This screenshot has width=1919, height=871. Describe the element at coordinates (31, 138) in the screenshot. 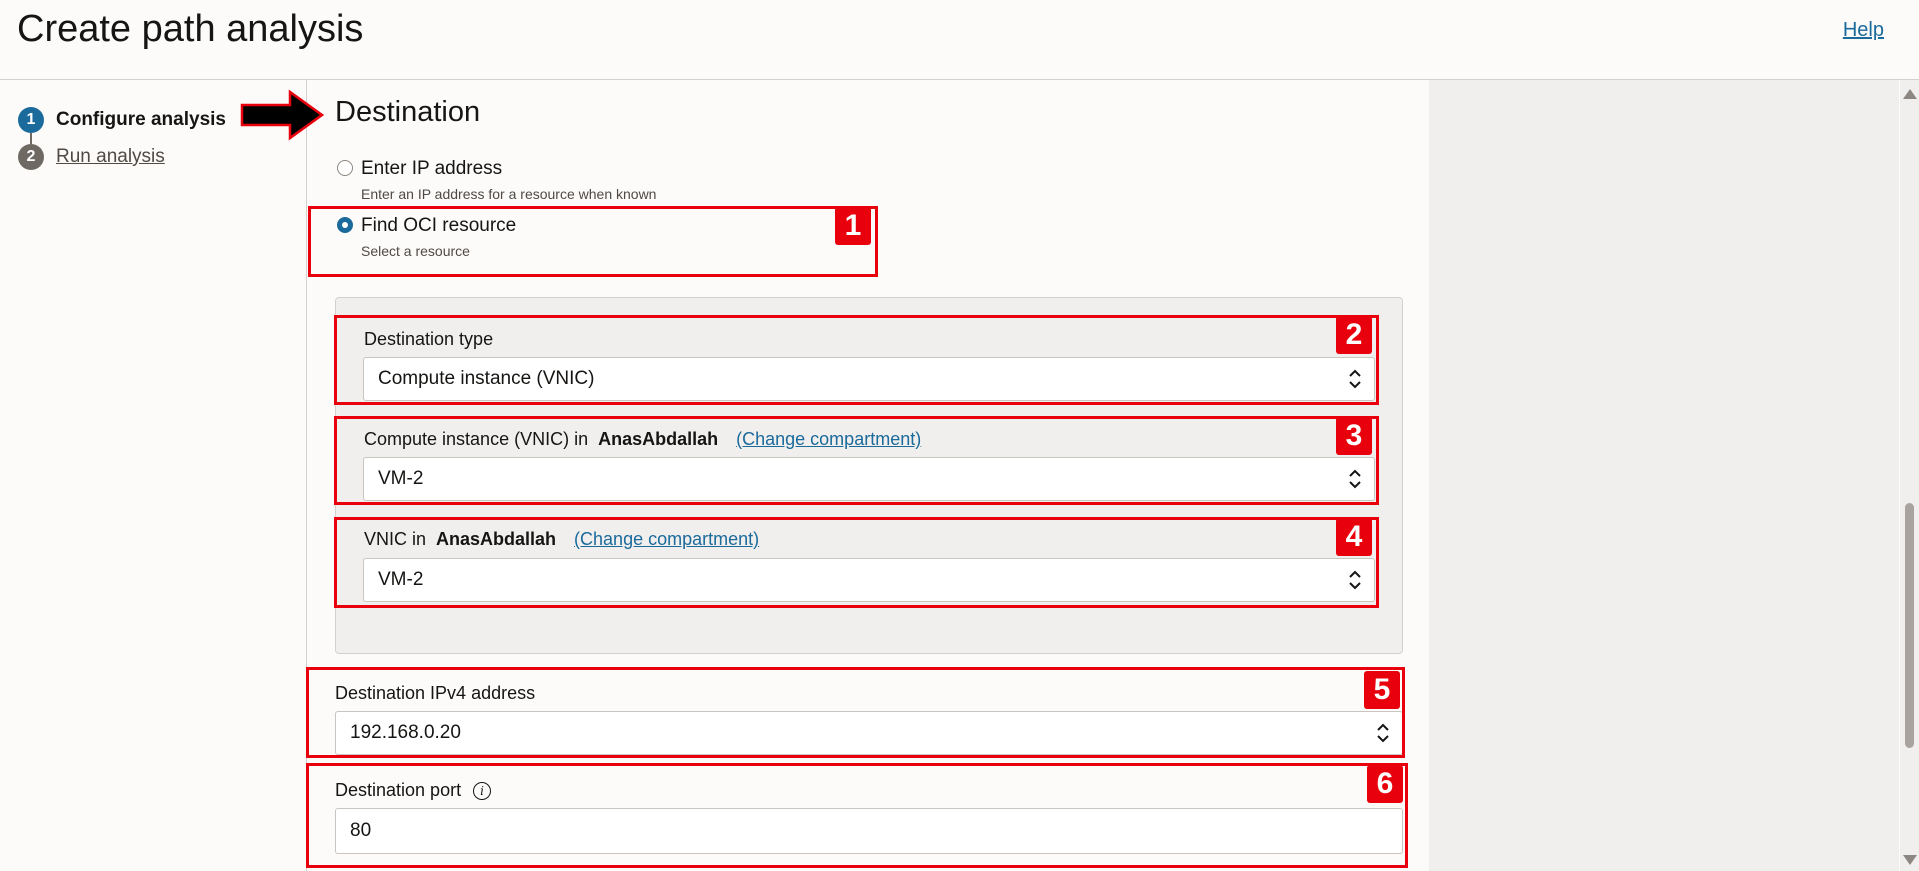

I see `step-connector` at that location.